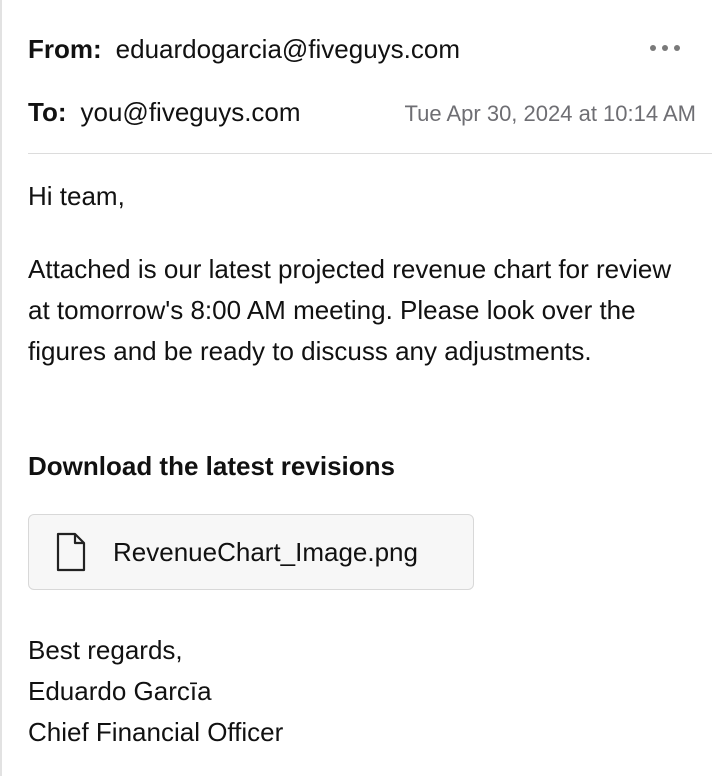 This screenshot has height=776, width=712. I want to click on more-horizontal-icon, so click(653, 48).